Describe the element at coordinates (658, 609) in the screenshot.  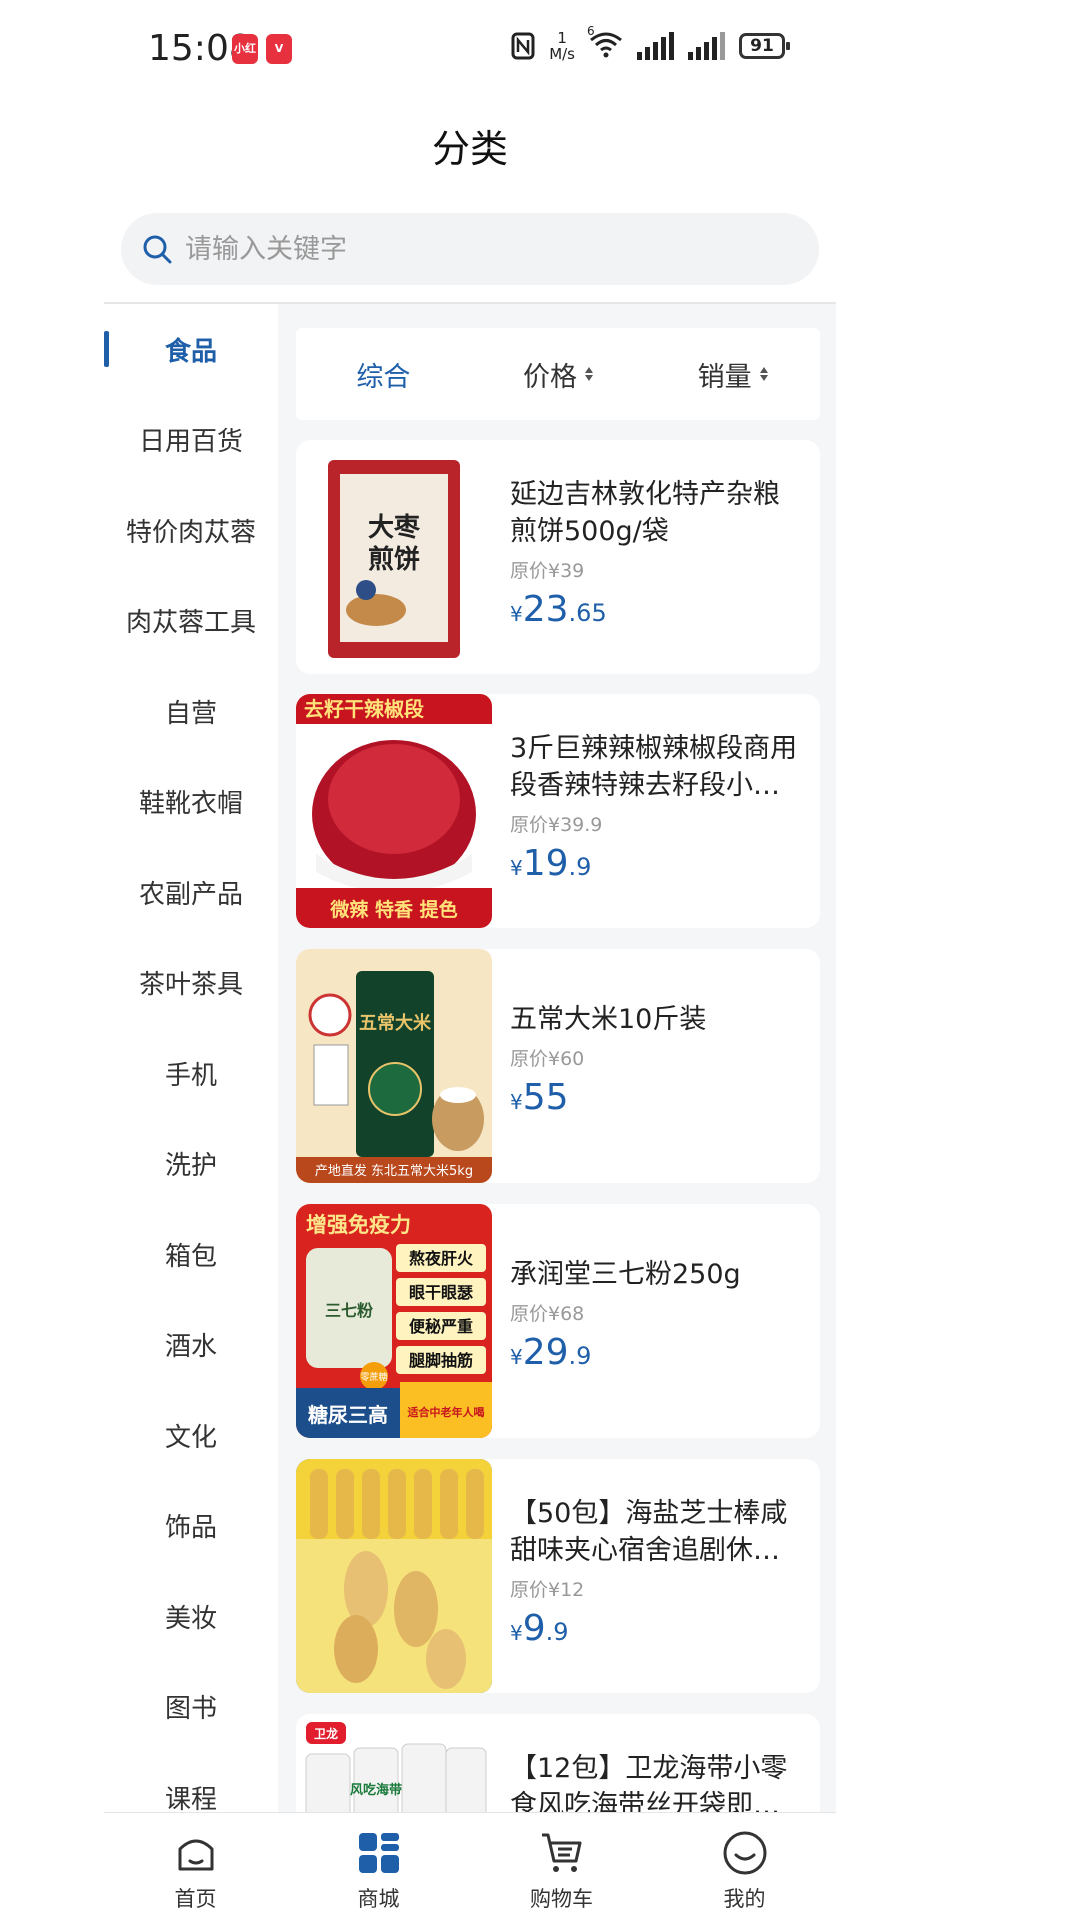
I see `product-price: ¥23.65` at that location.